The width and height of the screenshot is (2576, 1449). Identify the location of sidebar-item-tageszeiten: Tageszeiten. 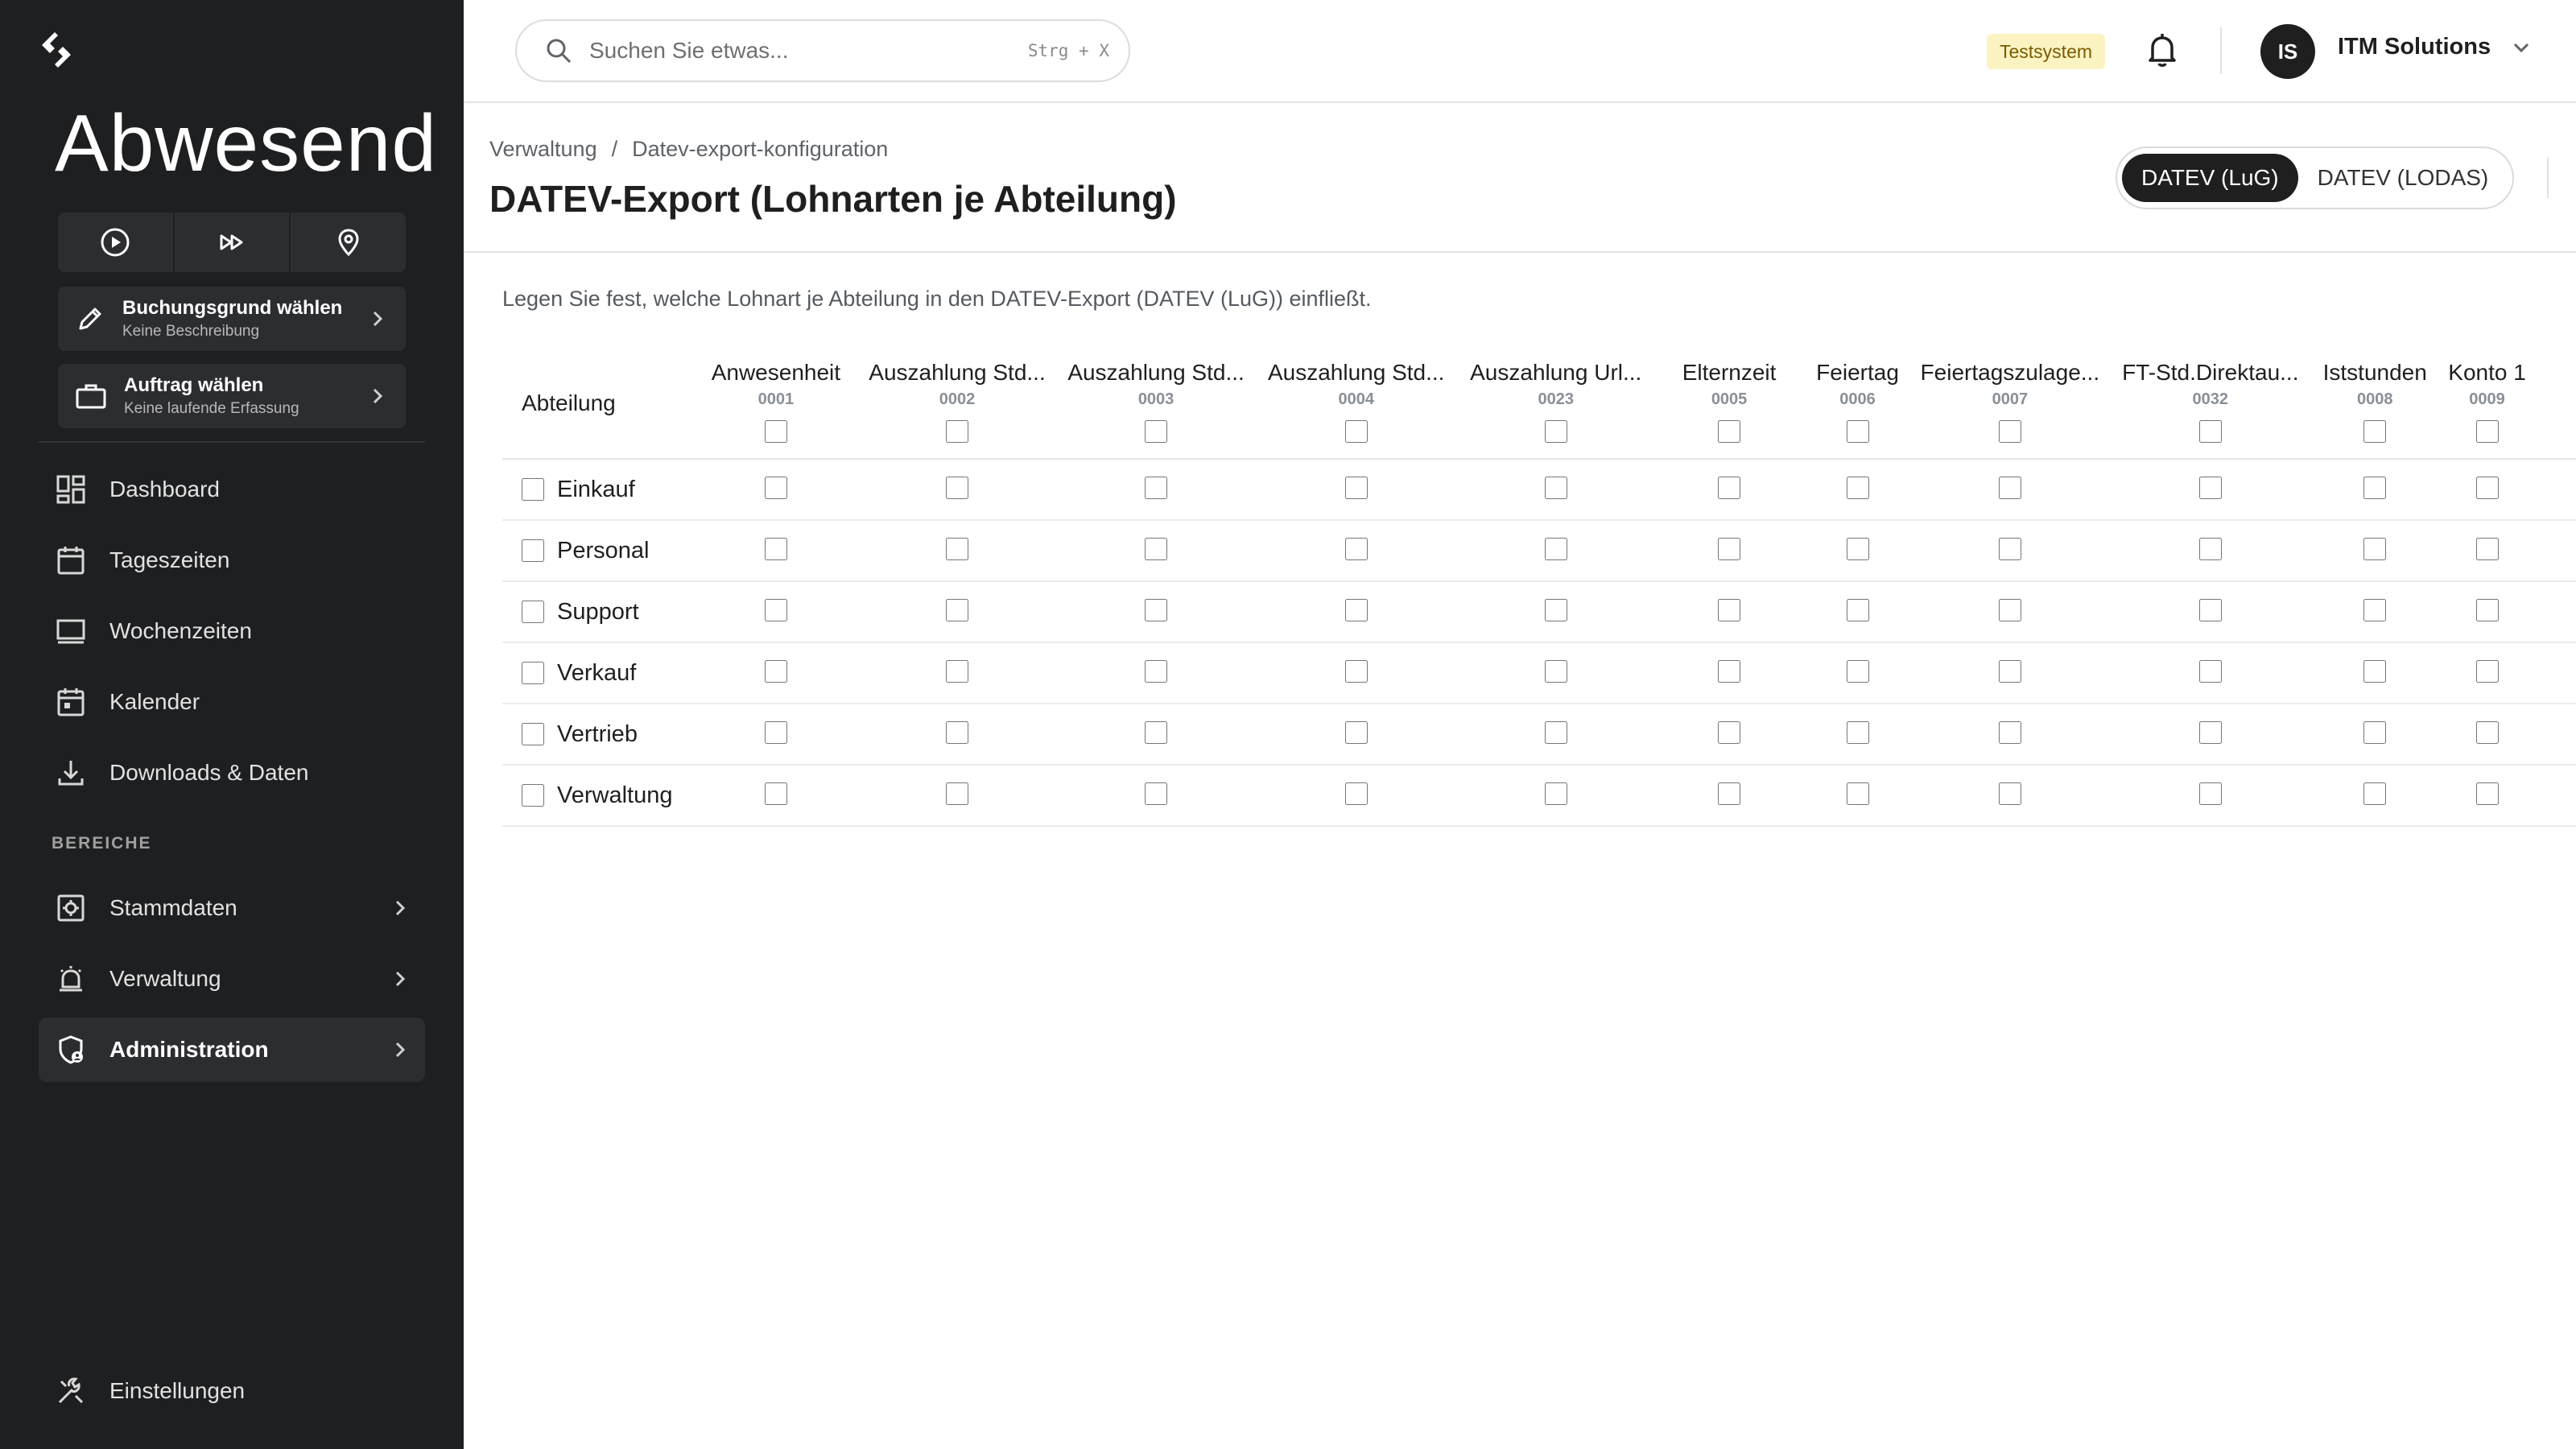
(232, 560).